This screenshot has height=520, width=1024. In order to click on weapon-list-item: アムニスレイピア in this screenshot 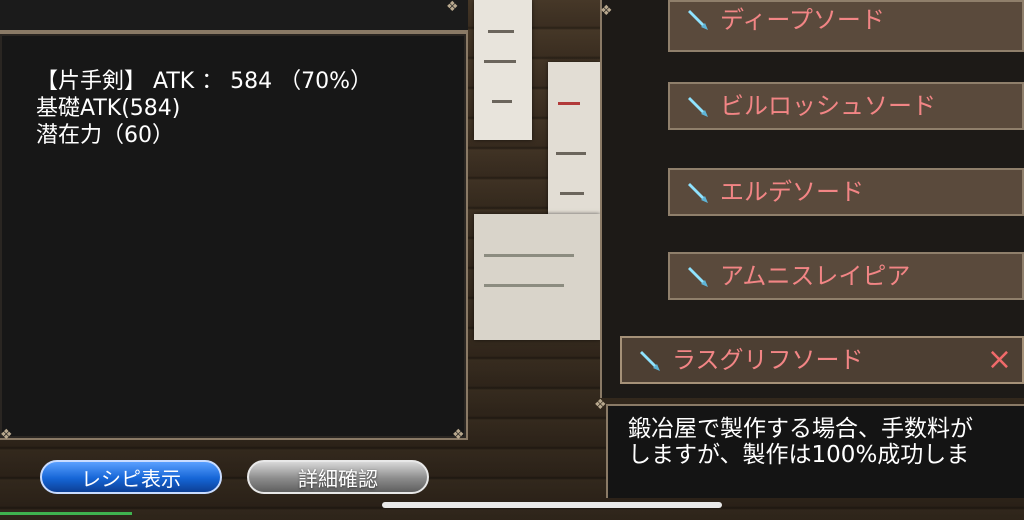, I will do `click(846, 276)`.